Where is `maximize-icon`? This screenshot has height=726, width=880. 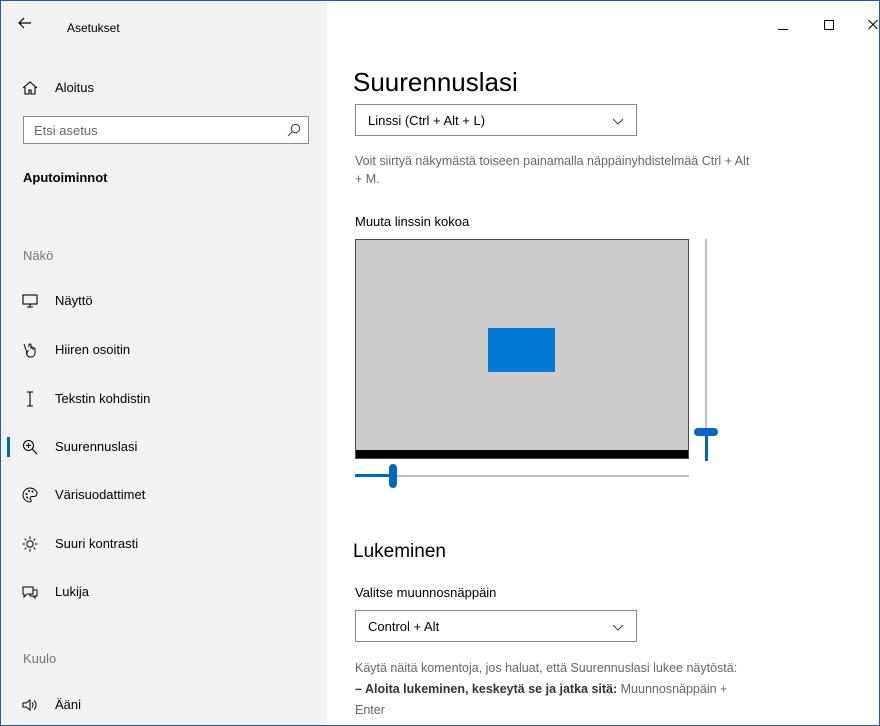 maximize-icon is located at coordinates (829, 25).